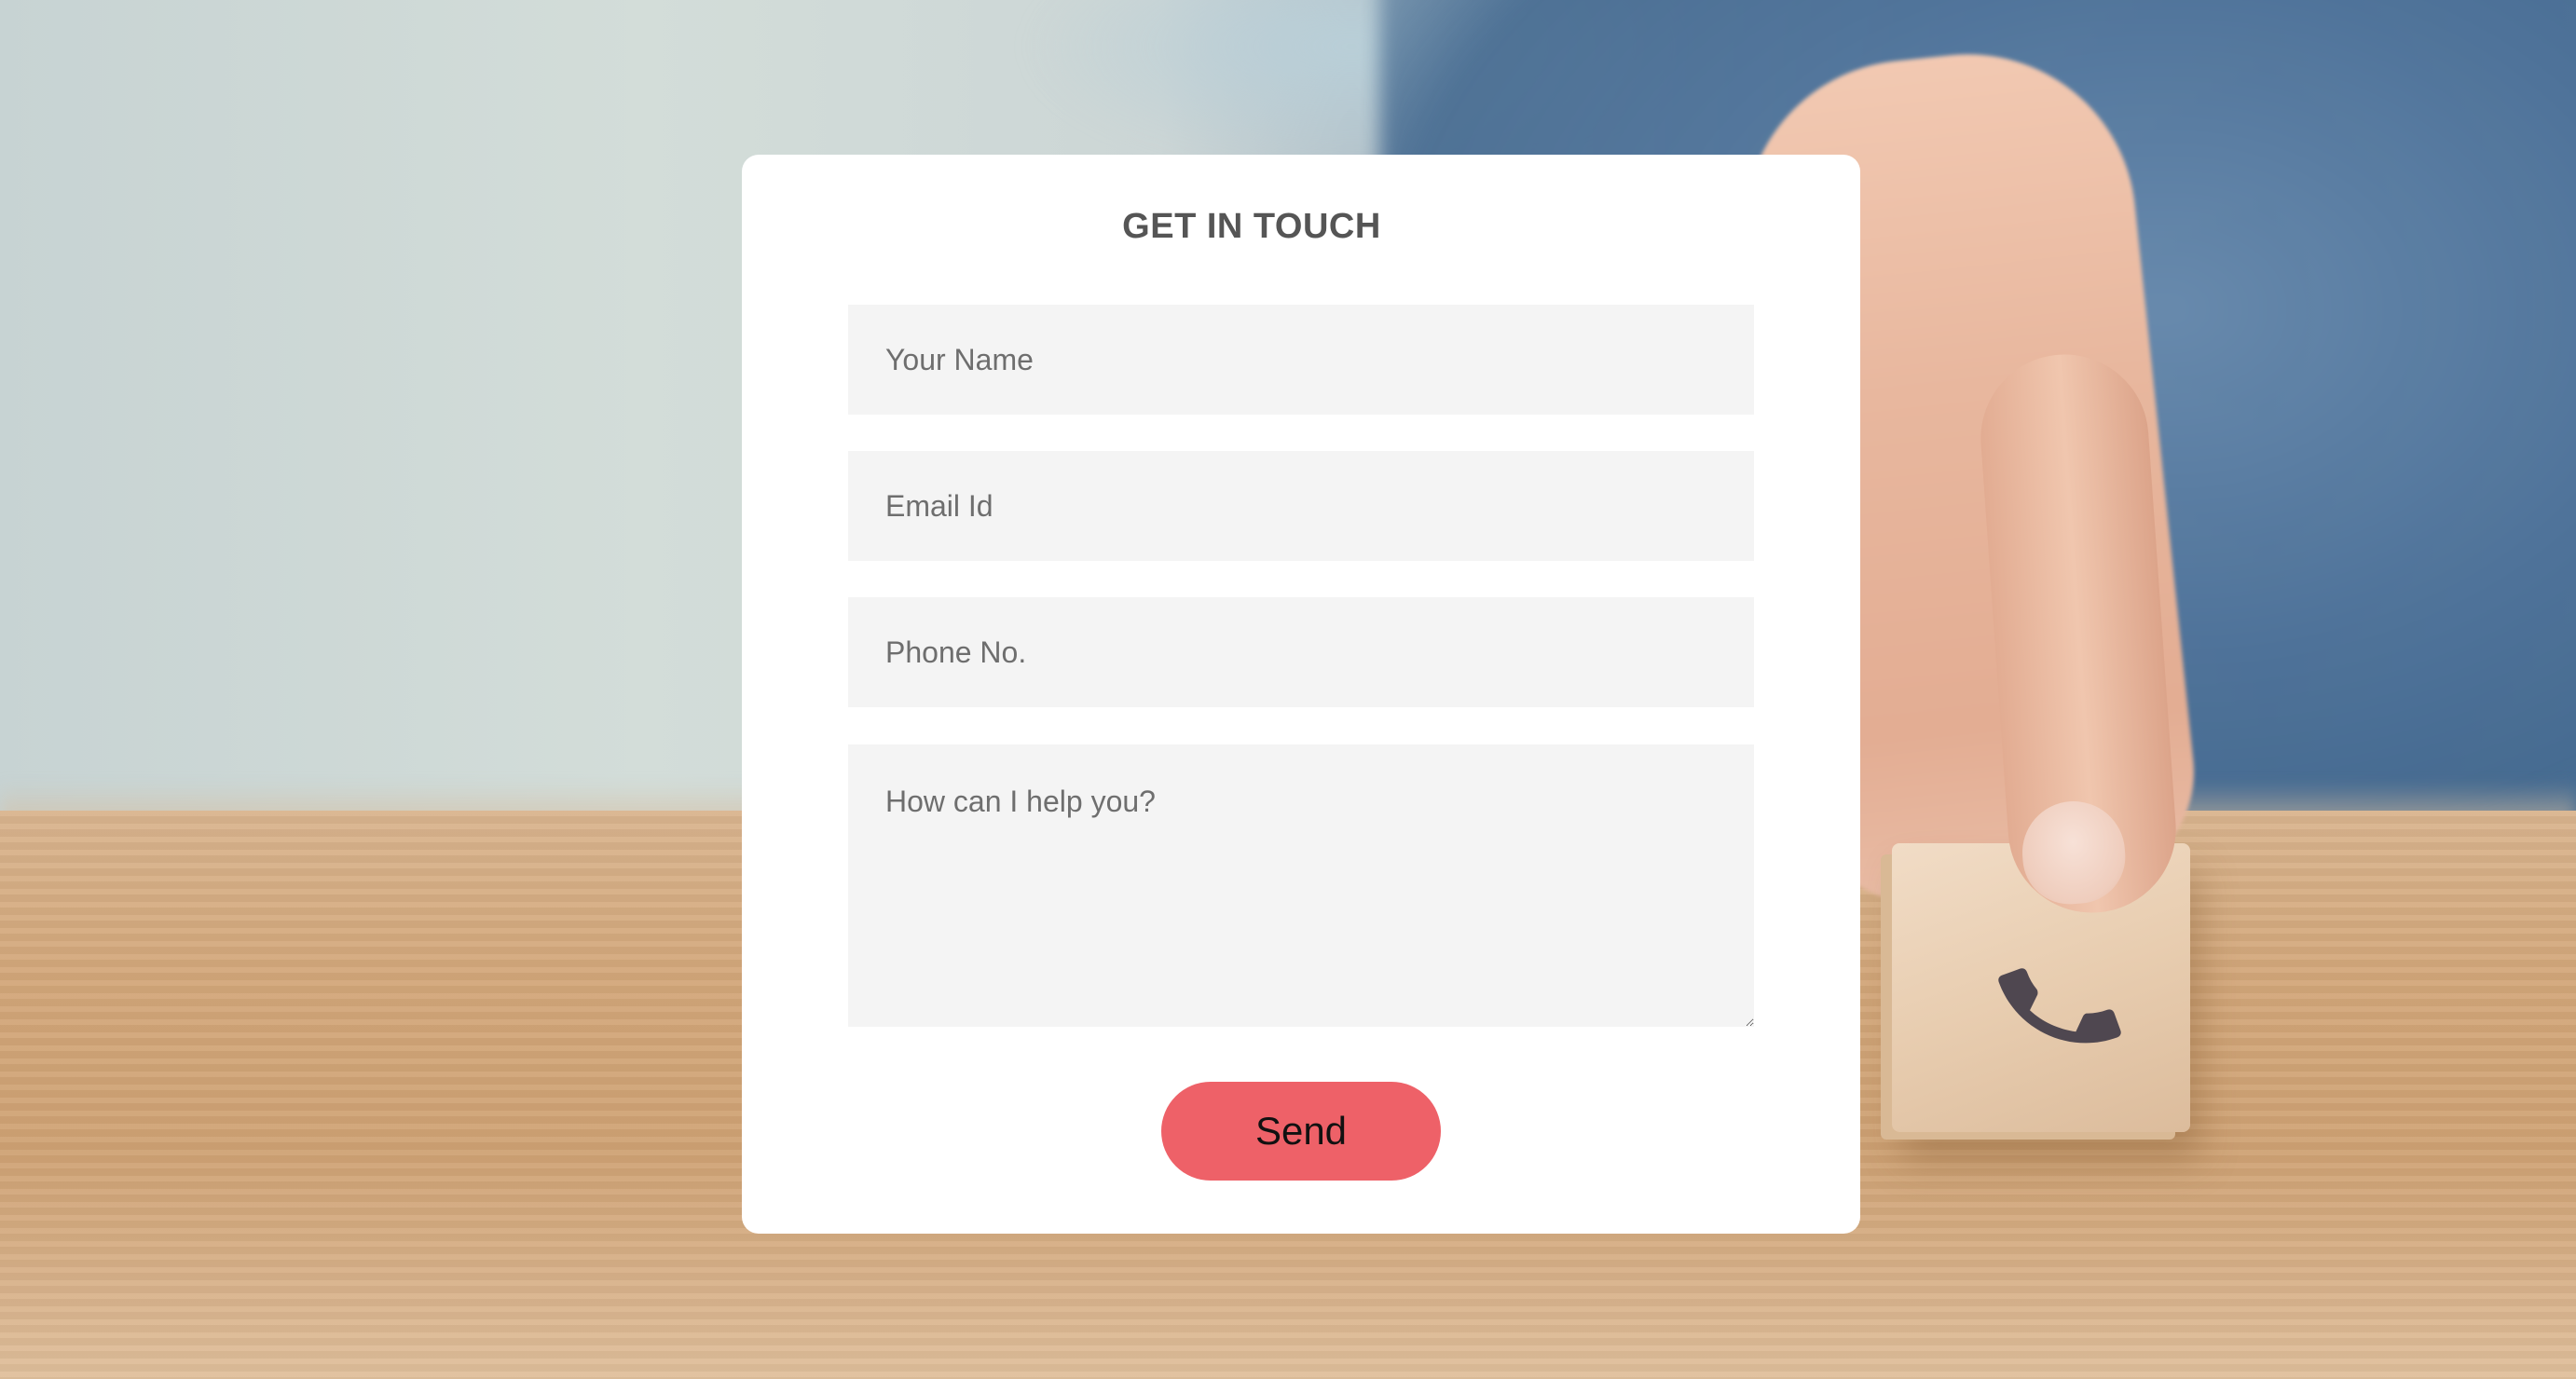  Describe the element at coordinates (1301, 886) in the screenshot. I see `message-textarea` at that location.